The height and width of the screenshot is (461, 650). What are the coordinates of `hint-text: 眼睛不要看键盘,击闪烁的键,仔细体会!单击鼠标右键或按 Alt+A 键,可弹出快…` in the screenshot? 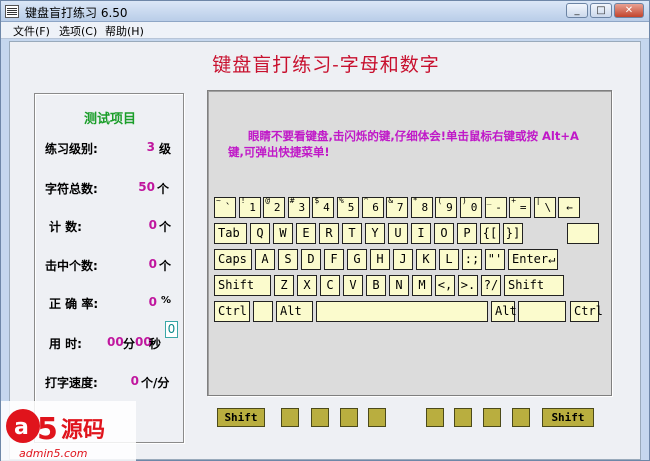 It's located at (403, 144).